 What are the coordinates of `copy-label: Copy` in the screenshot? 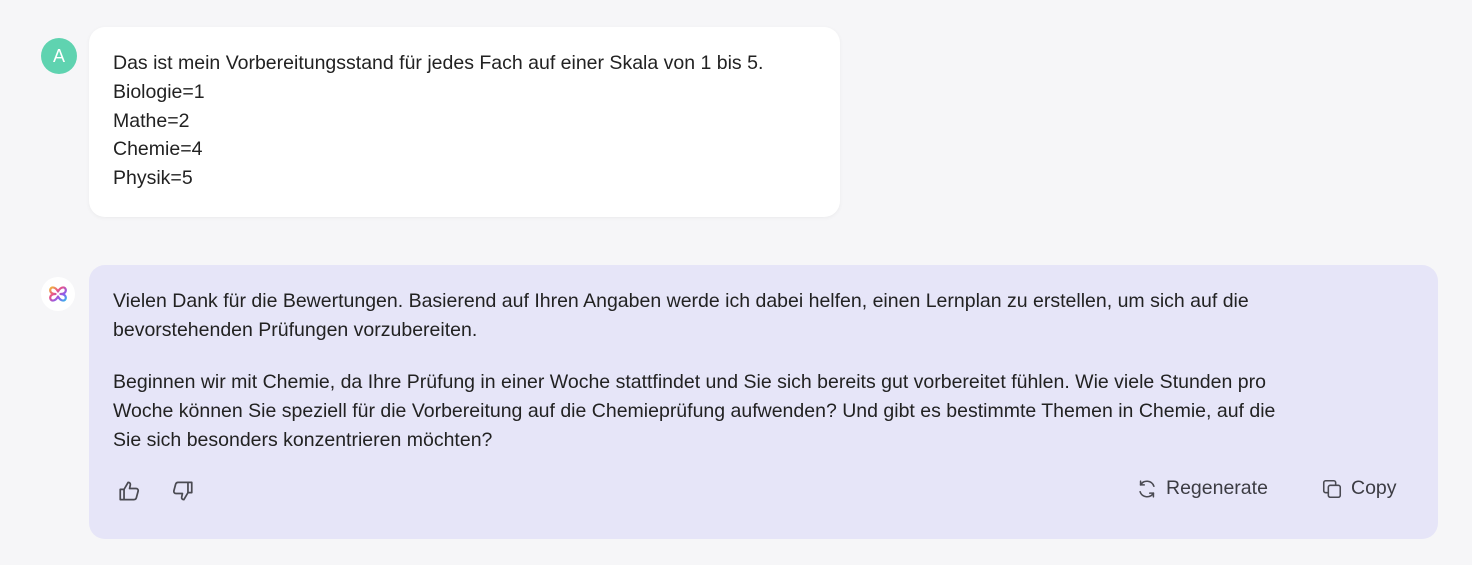 It's located at (1374, 488).